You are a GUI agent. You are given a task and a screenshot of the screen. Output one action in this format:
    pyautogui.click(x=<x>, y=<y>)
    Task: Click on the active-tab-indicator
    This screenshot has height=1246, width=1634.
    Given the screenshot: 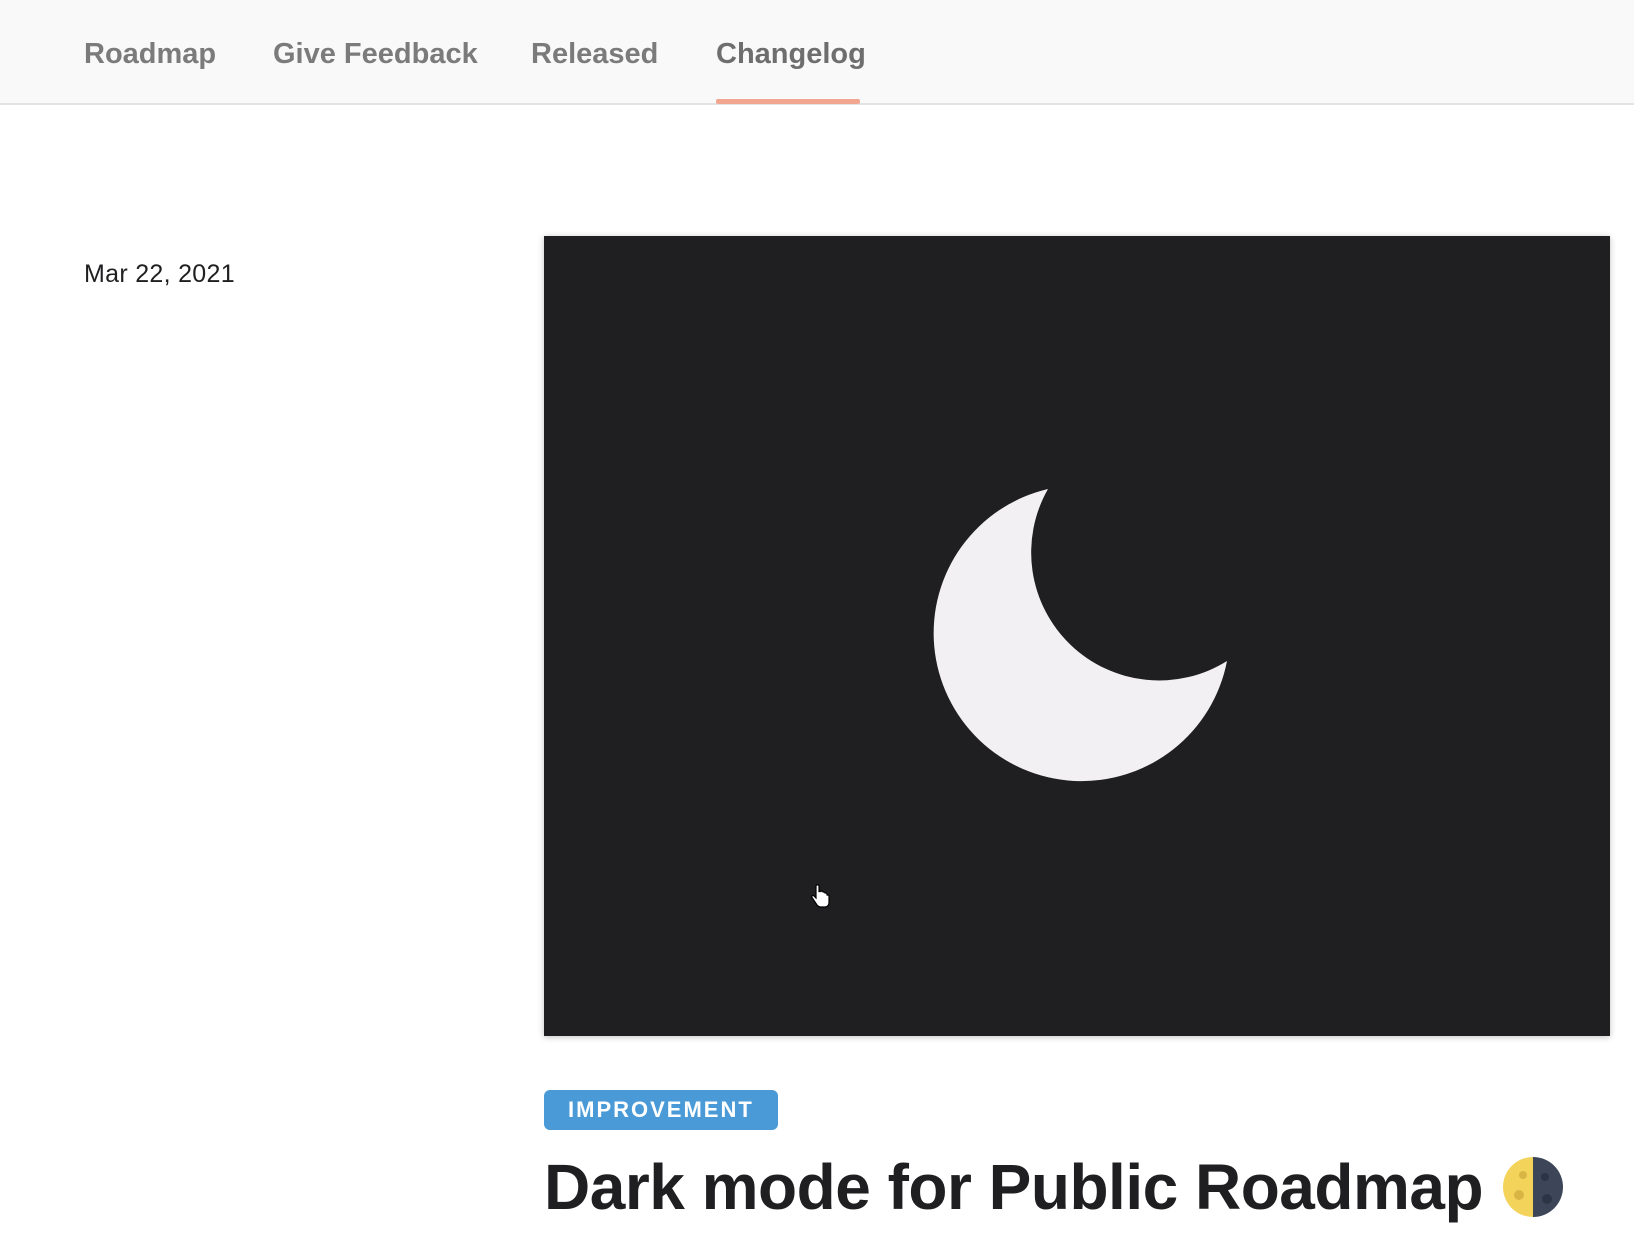 What is the action you would take?
    pyautogui.click(x=788, y=101)
    